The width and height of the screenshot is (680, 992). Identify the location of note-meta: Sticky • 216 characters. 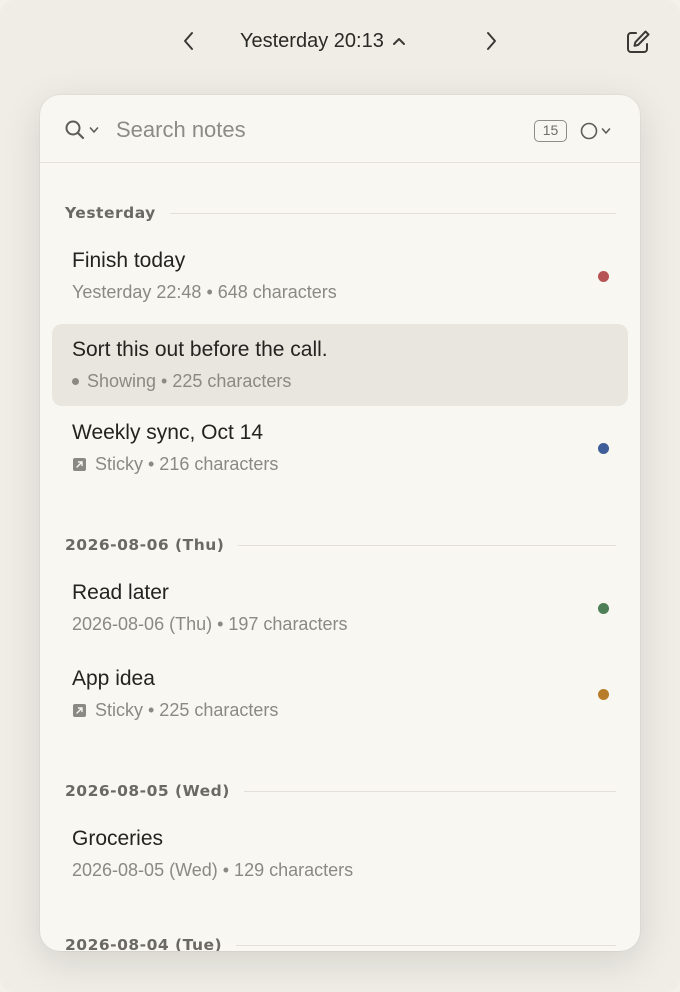
(175, 464).